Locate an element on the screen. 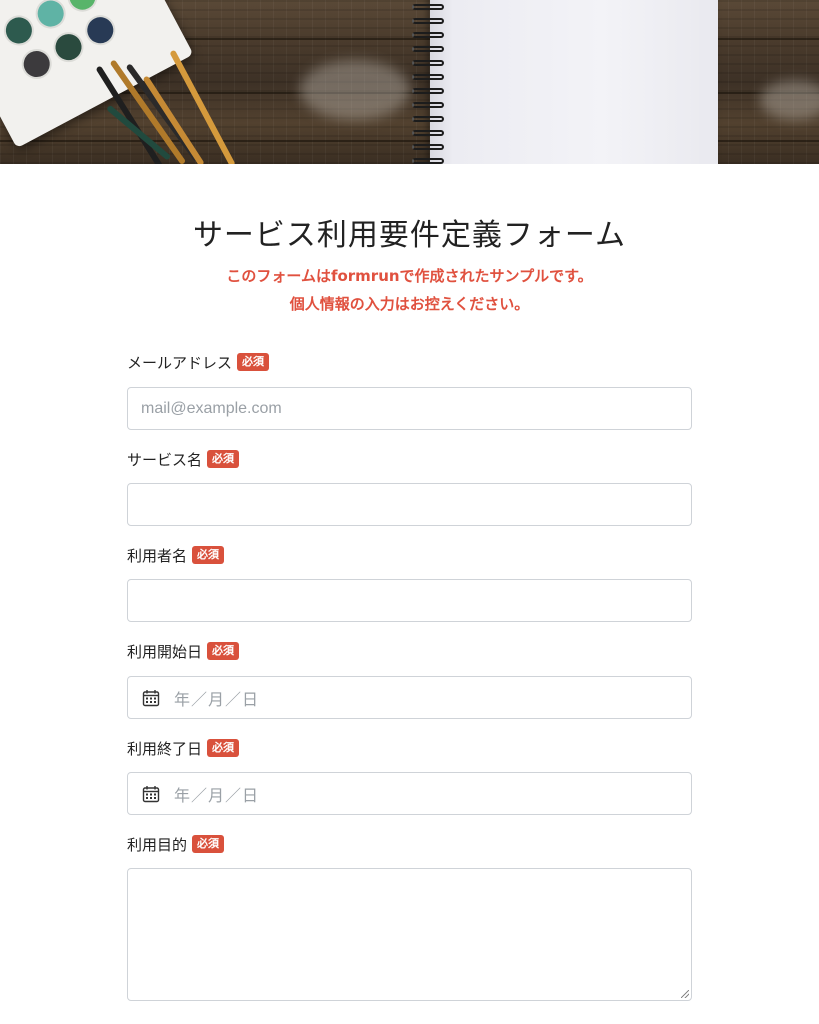 This screenshot has height=1024, width=819. start-date-input: 年／月／日 is located at coordinates (409, 697).